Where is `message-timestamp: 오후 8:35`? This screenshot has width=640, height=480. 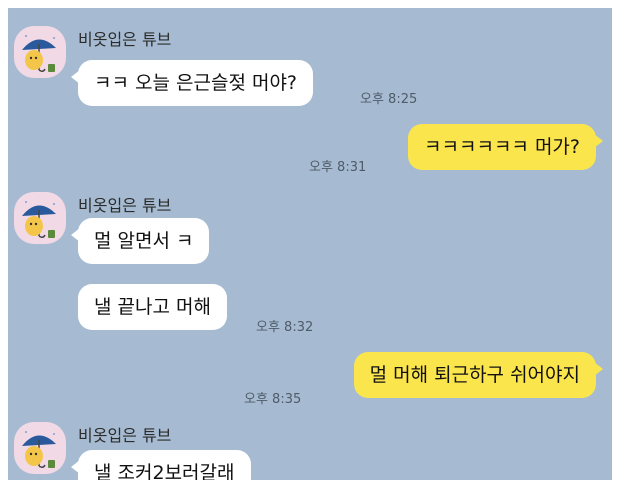
message-timestamp: 오후 8:35 is located at coordinates (273, 399).